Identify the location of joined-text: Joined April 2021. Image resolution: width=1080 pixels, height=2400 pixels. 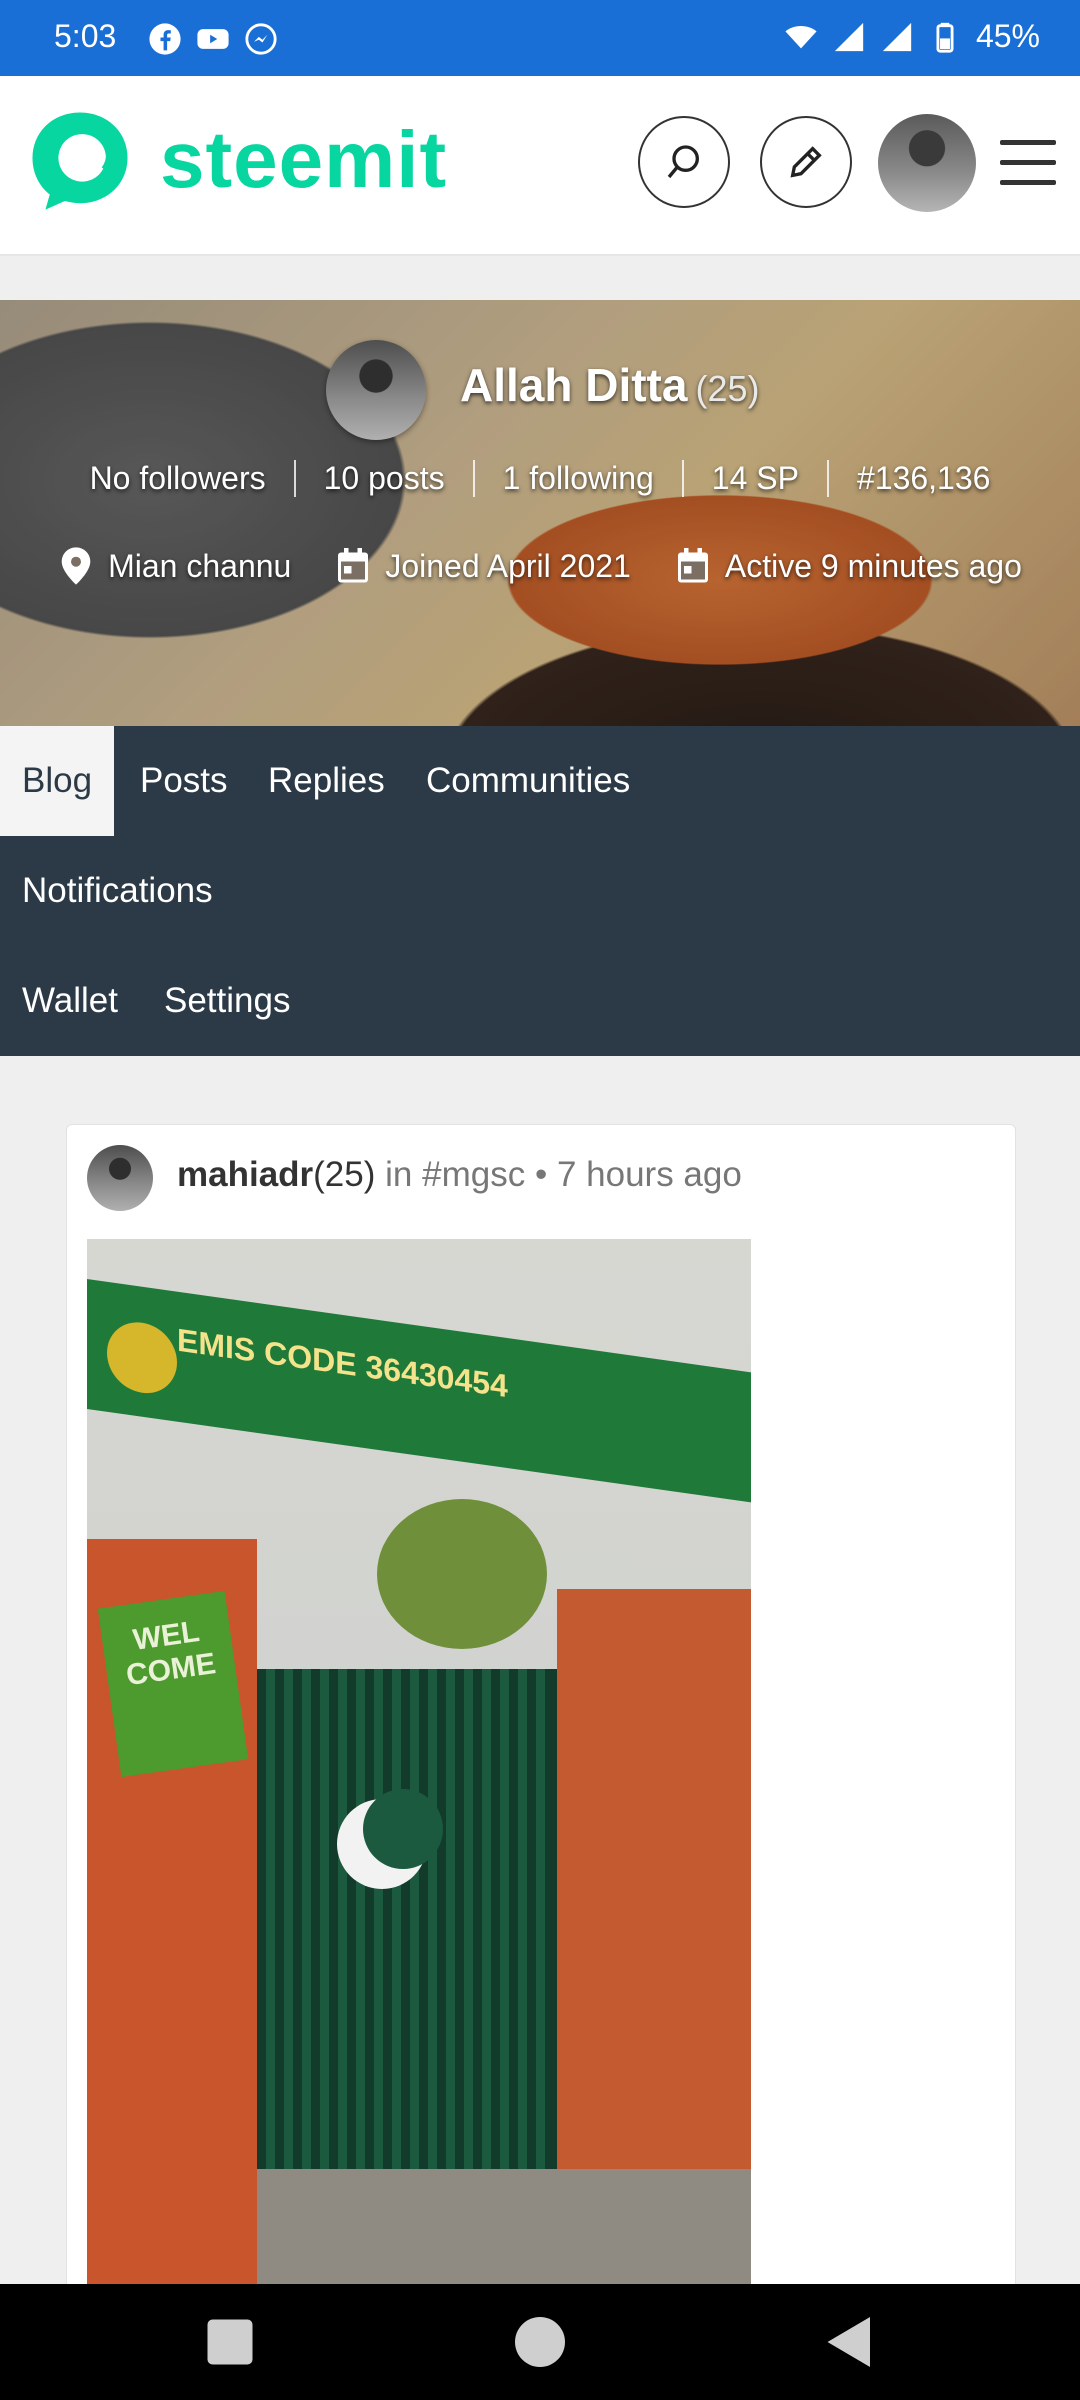
(508, 565).